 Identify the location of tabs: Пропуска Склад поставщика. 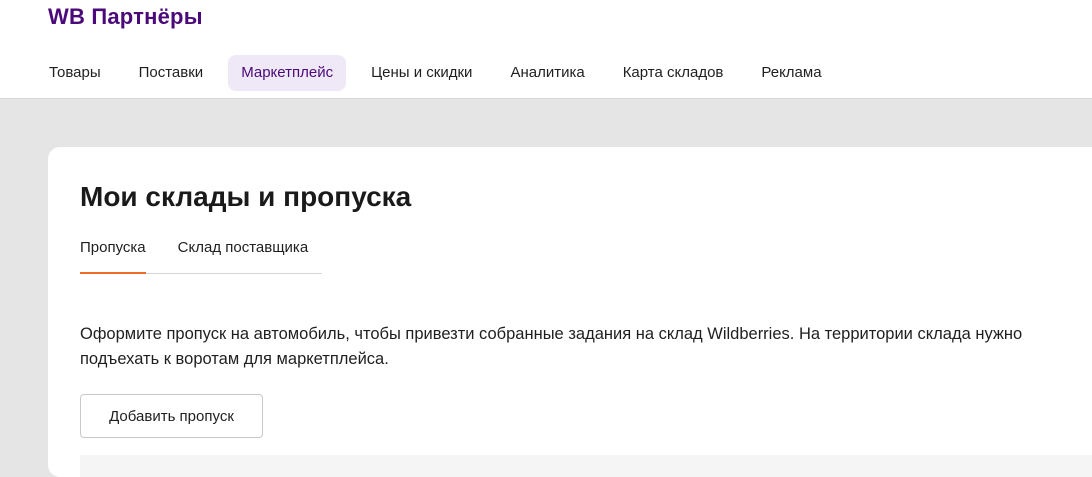
(201, 256).